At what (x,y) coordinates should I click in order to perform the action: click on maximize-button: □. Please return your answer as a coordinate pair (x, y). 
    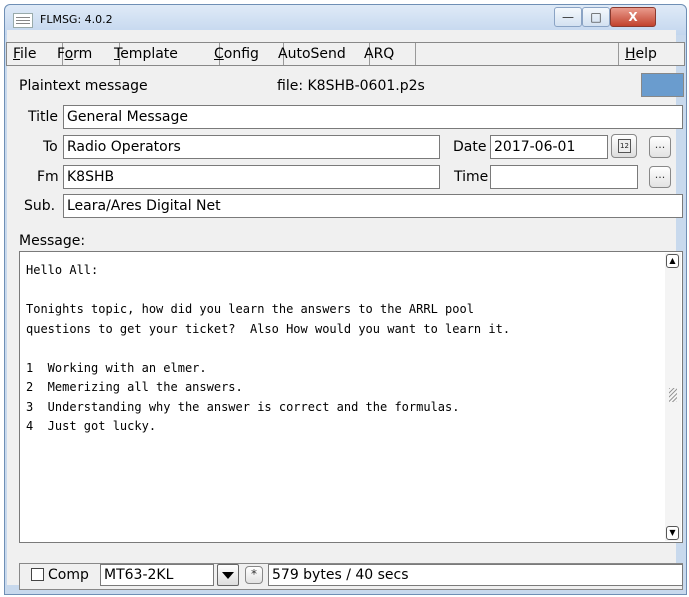
    Looking at the image, I should click on (596, 17).